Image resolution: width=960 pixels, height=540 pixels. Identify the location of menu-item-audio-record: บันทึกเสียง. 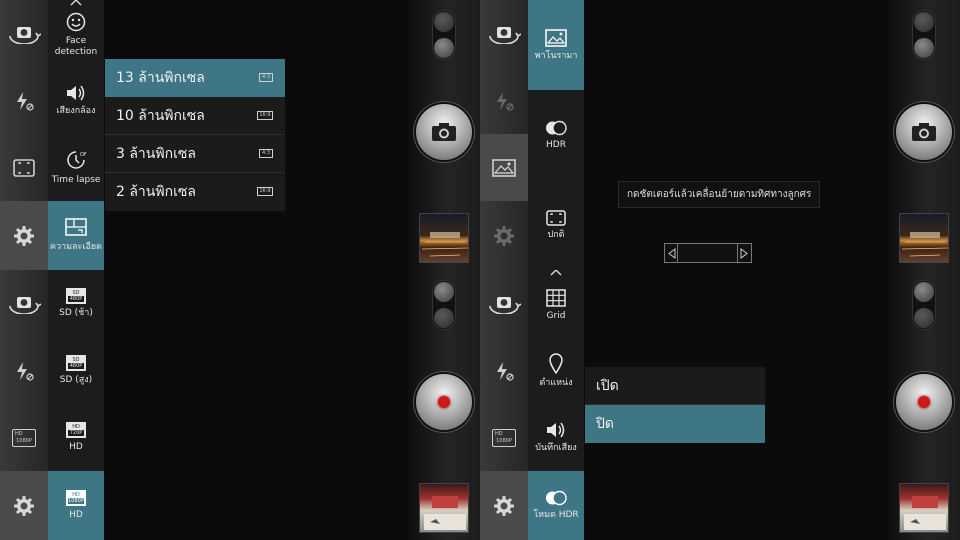
(556, 437).